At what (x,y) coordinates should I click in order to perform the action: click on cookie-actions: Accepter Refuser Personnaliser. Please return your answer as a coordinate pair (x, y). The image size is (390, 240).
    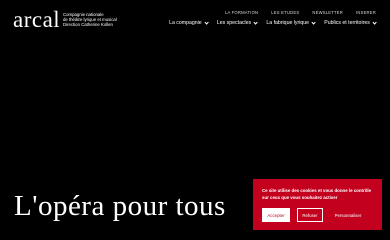
    Looking at the image, I should click on (314, 215).